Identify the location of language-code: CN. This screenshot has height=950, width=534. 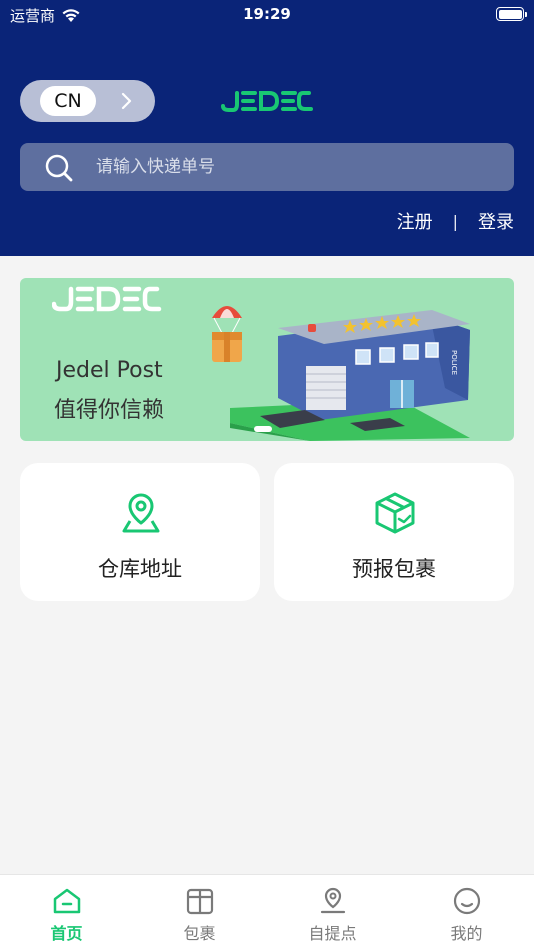
(68, 101).